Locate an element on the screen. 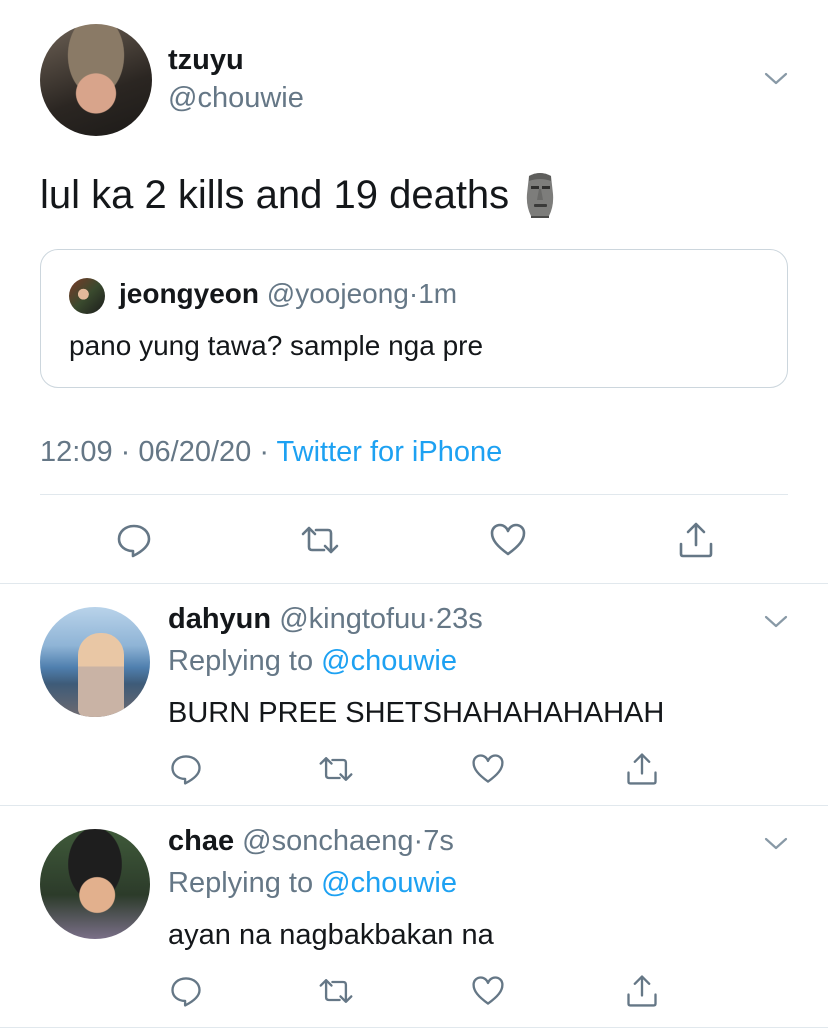  reply-header: dahyun @kingtofuu·23s is located at coordinates (325, 619).